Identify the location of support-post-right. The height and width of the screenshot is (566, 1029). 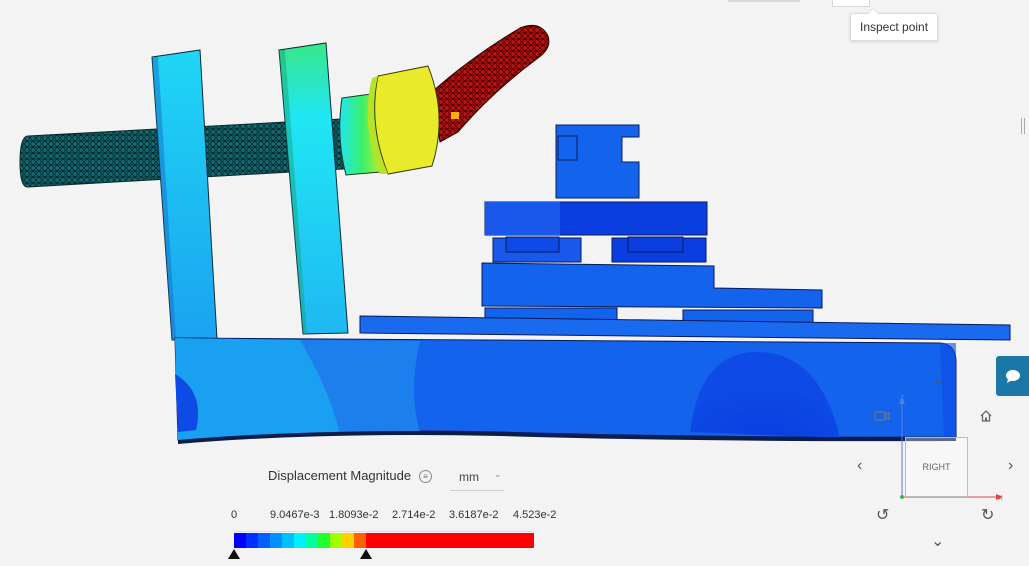
(313, 188).